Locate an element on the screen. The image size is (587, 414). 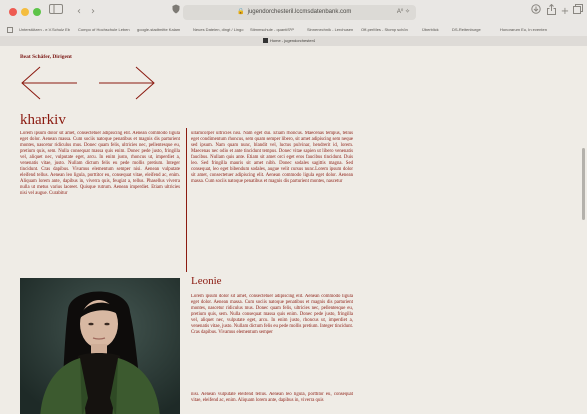
minimize-window-button is located at coordinates (25, 12).